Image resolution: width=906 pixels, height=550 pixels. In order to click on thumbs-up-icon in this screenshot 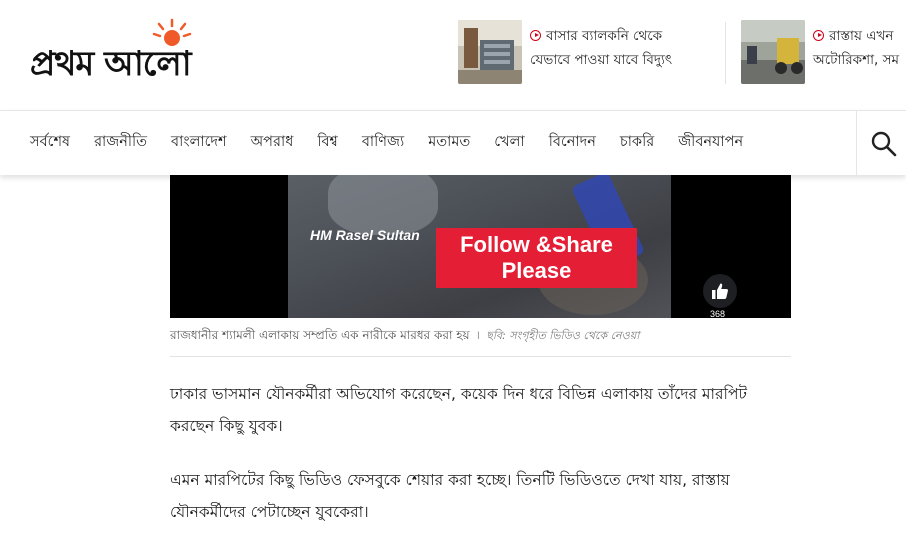, I will do `click(720, 291)`.